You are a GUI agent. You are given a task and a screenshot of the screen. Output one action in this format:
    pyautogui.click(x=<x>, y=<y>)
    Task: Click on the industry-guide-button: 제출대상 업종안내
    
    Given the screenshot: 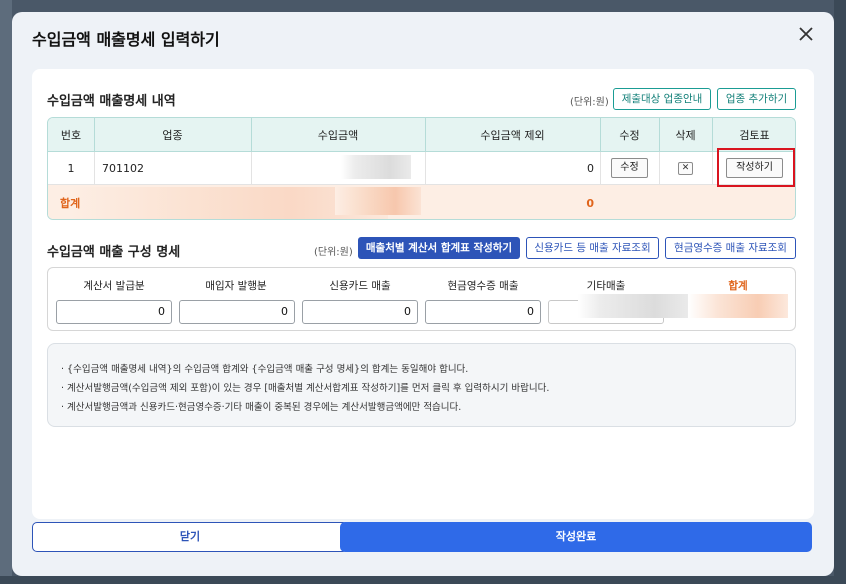 What is the action you would take?
    pyautogui.click(x=662, y=99)
    